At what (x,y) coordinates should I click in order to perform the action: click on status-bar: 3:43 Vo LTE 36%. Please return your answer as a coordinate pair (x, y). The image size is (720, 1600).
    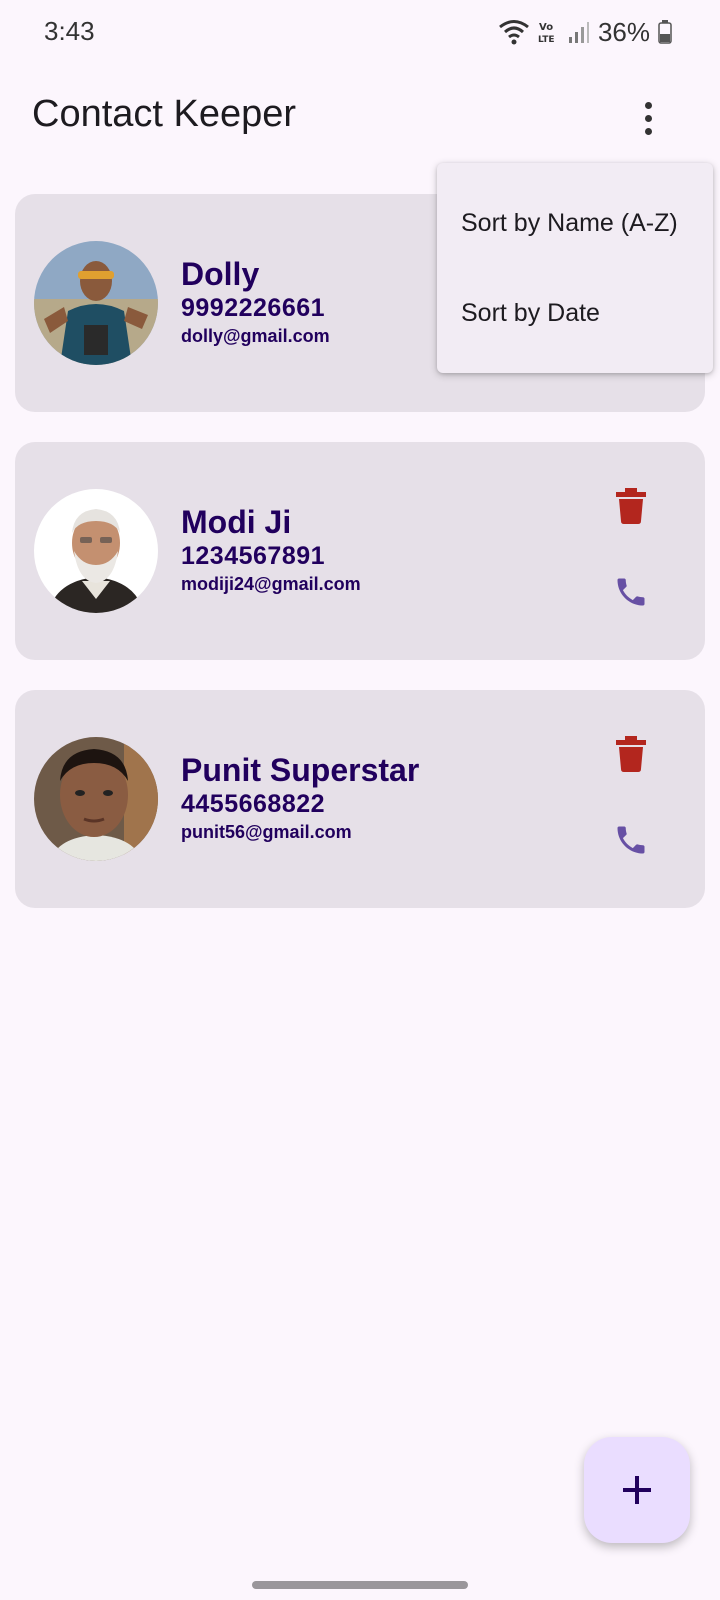
    Looking at the image, I should click on (360, 32).